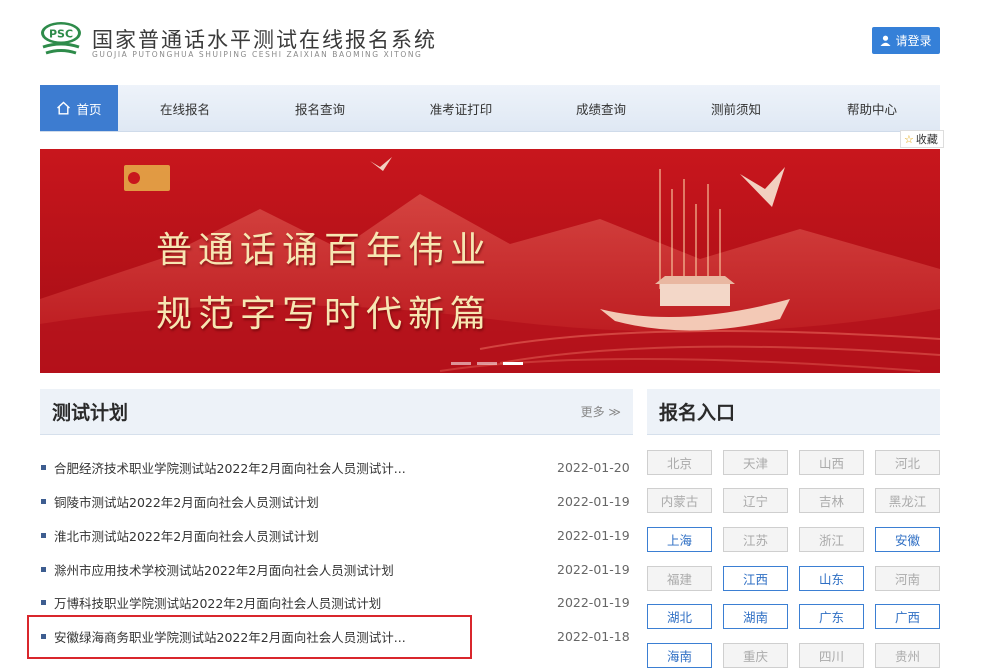 This screenshot has width=984, height=671. Describe the element at coordinates (601, 411) in the screenshot. I see `more-link: 更多 ≫` at that location.